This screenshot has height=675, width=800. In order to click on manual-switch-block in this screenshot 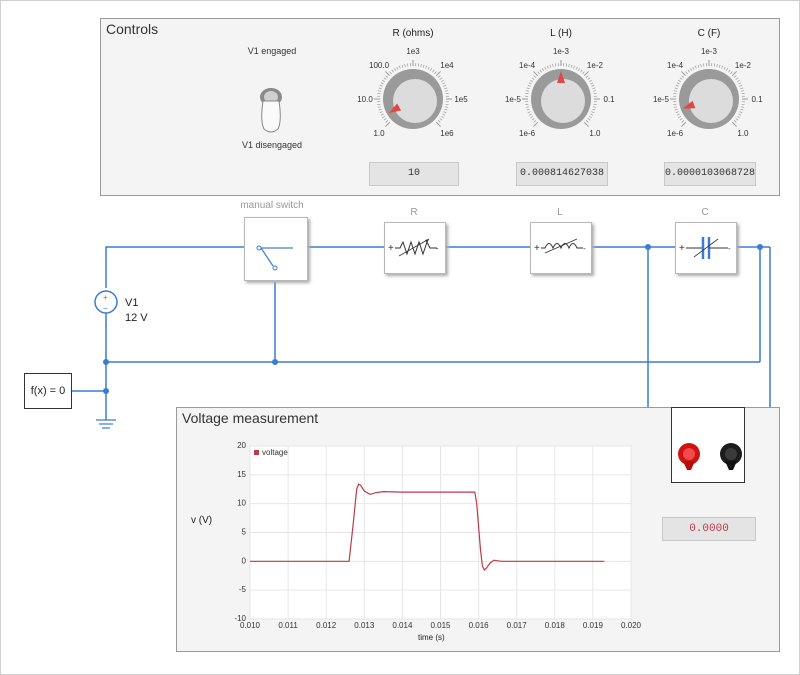, I will do `click(276, 249)`.